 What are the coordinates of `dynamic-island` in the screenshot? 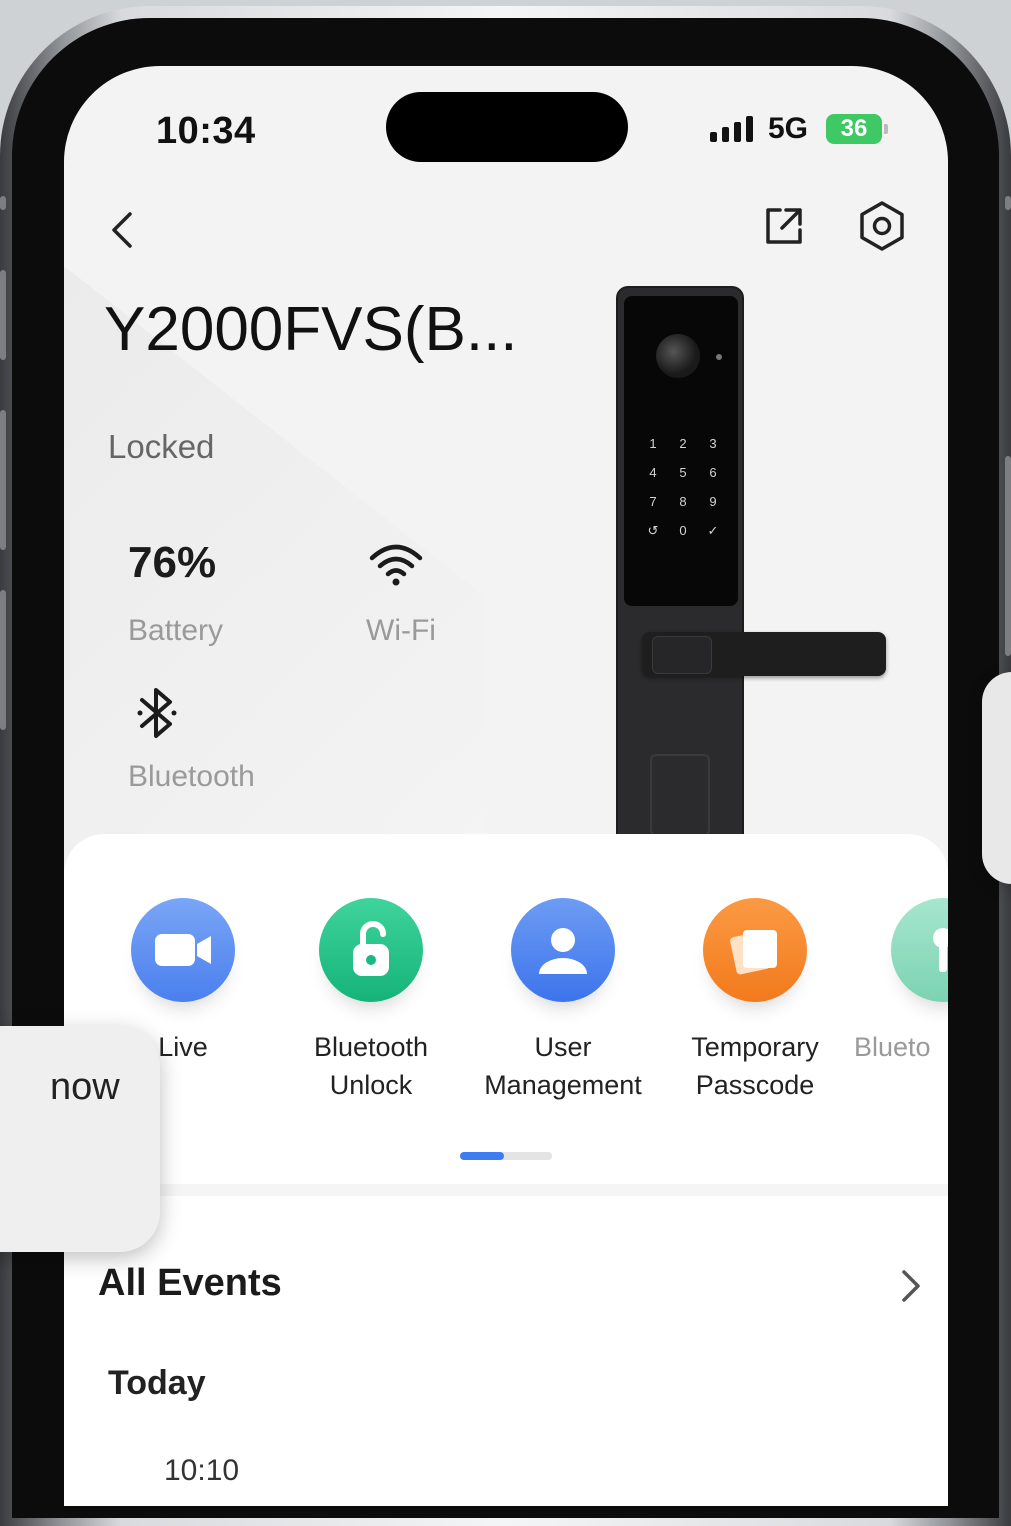 It's located at (507, 127).